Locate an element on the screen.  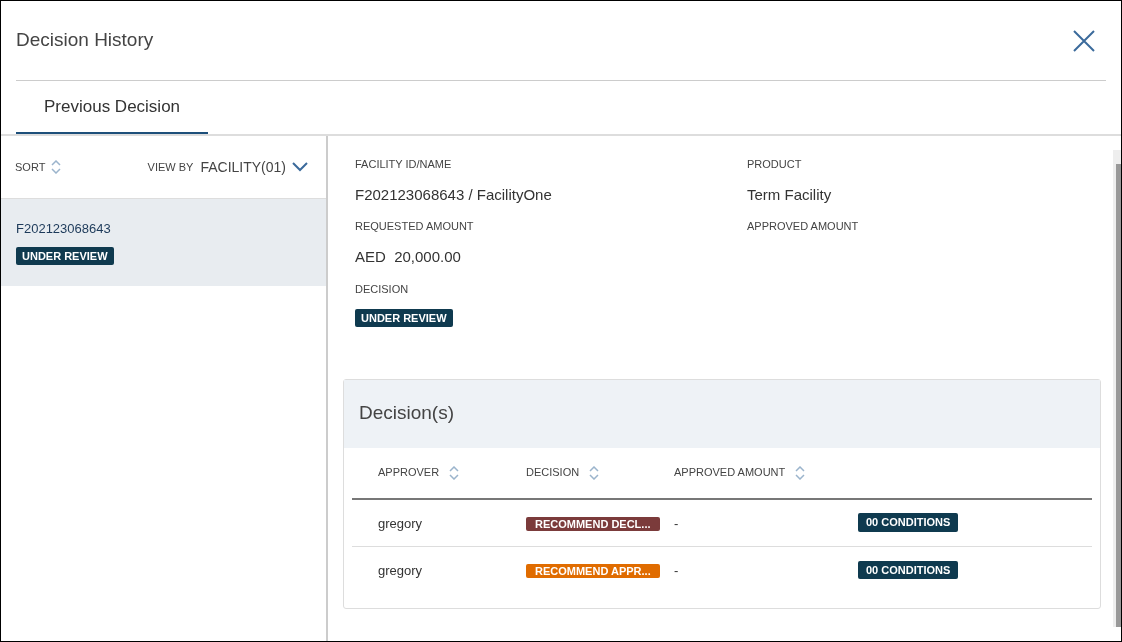
dialog-title: Decision History is located at coordinates (85, 40).